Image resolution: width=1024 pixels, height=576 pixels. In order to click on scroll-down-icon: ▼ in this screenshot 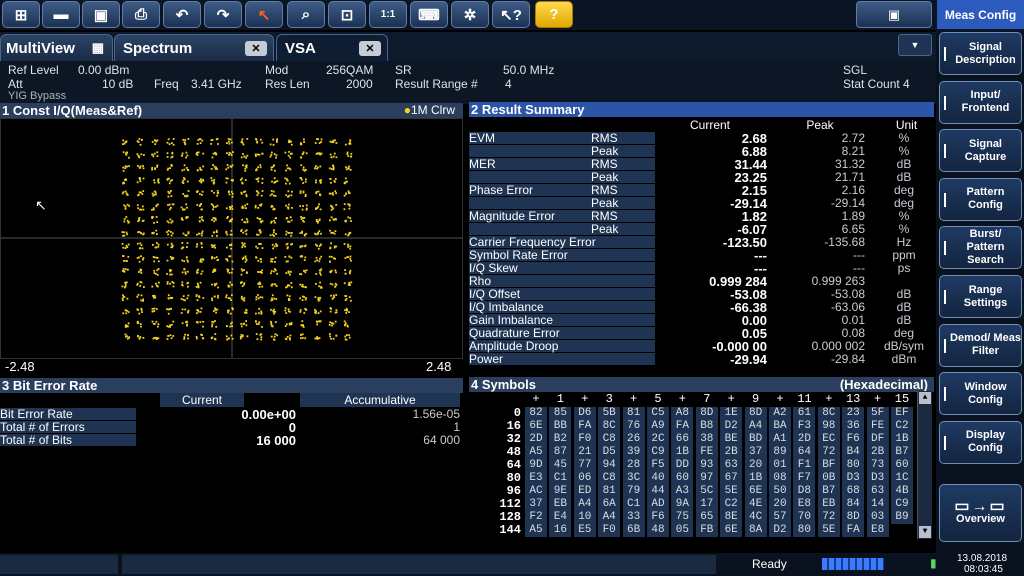, I will do `click(925, 532)`.